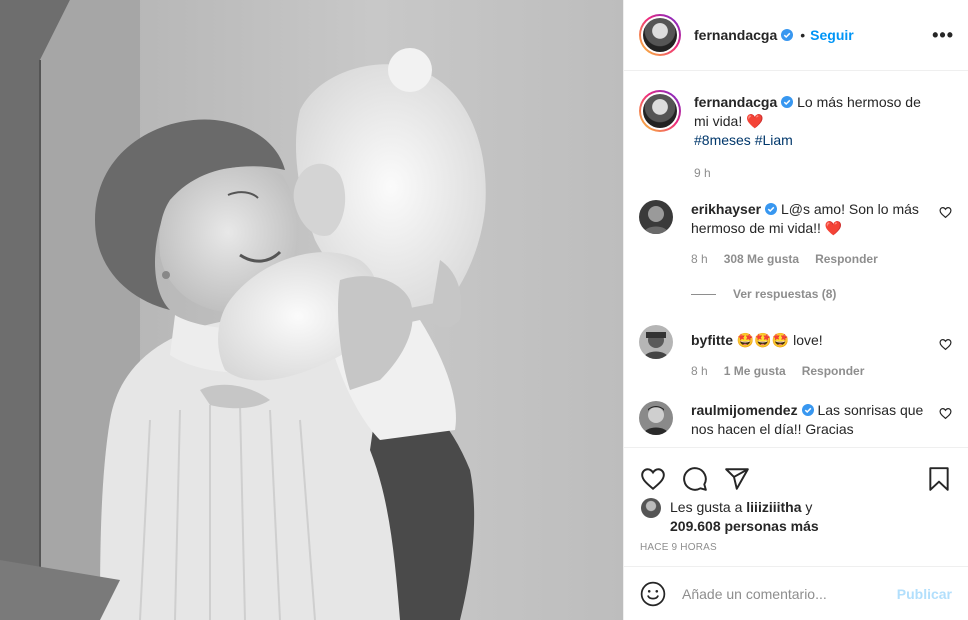 This screenshot has height=620, width=968. I want to click on caption-avatar, so click(660, 111).